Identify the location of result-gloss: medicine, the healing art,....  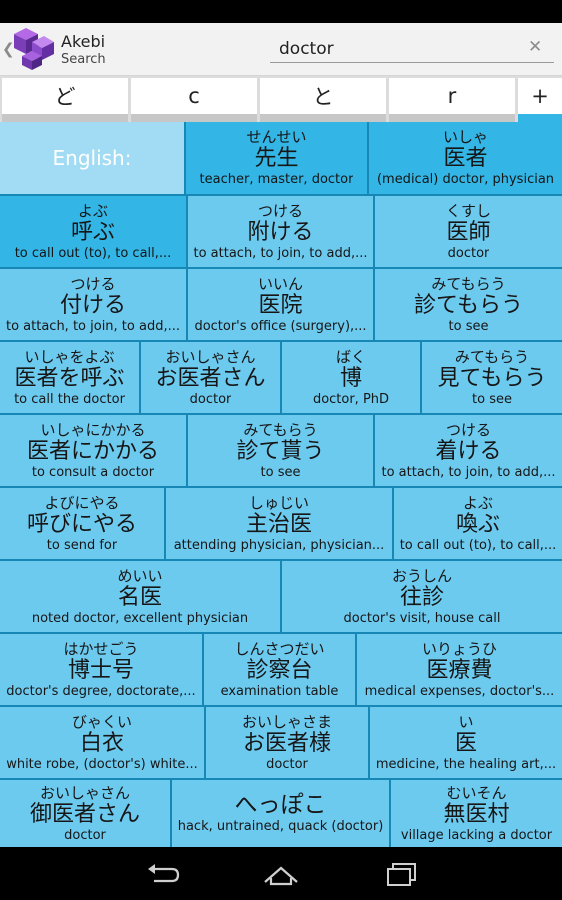
(466, 764).